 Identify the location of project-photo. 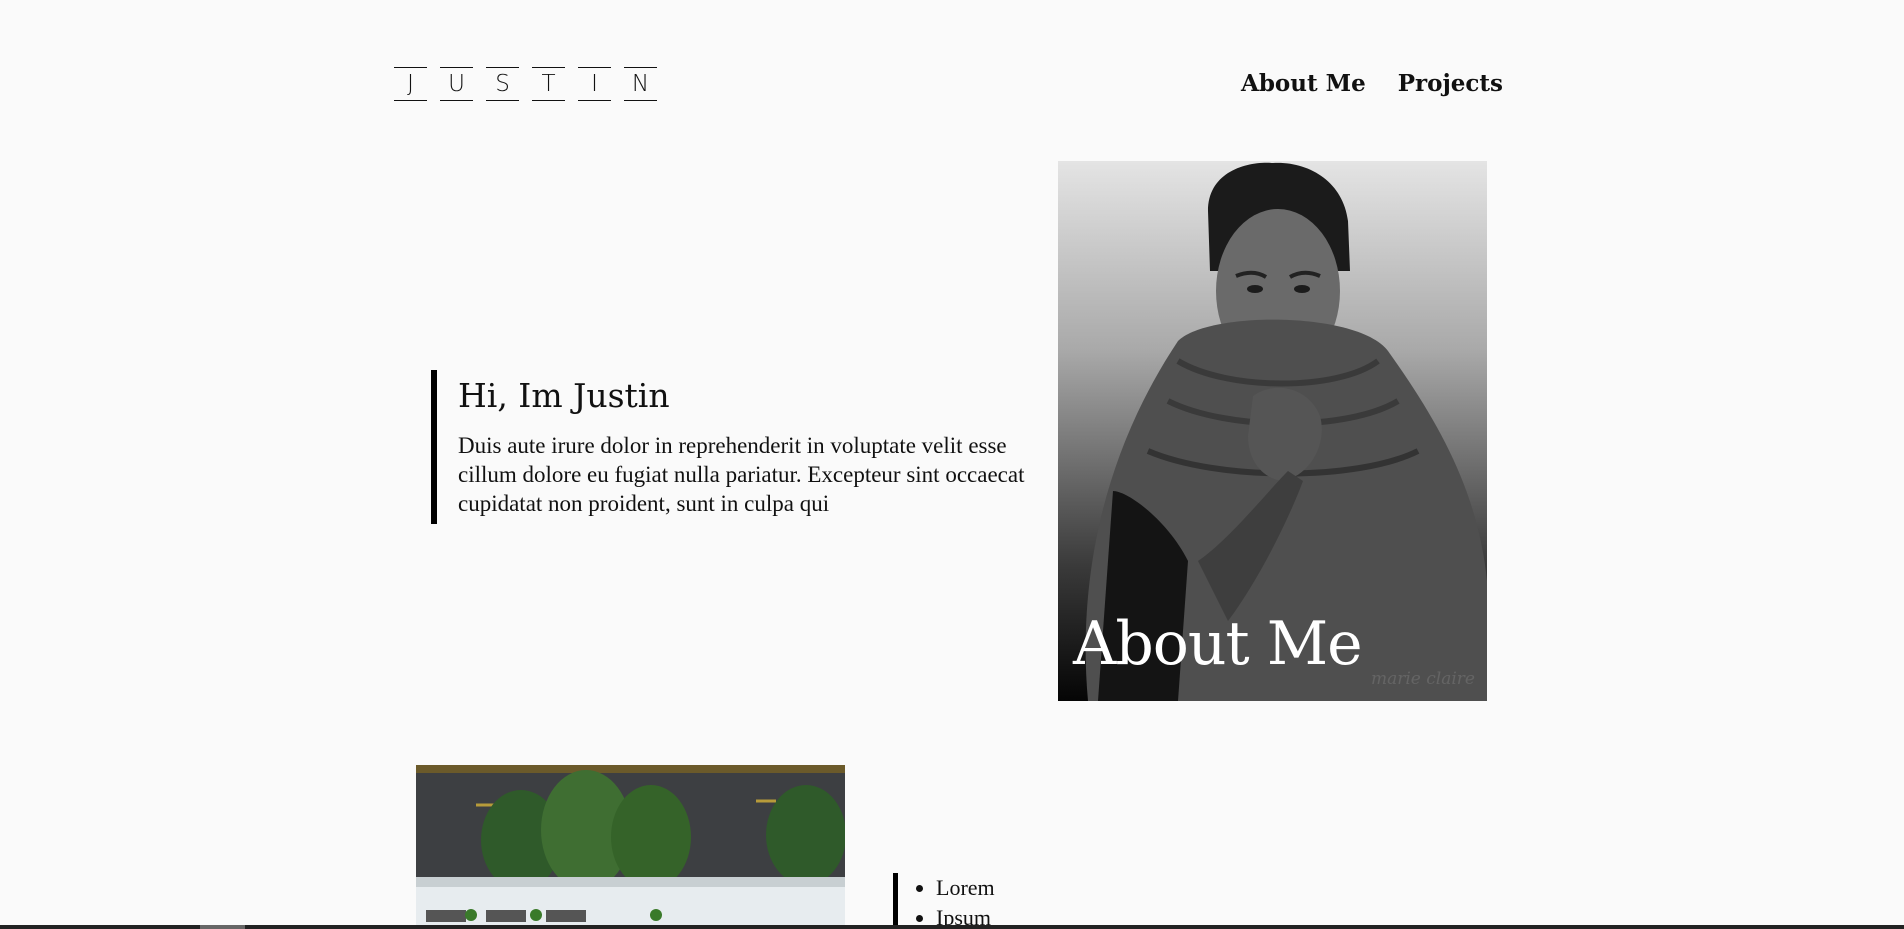
(630, 847).